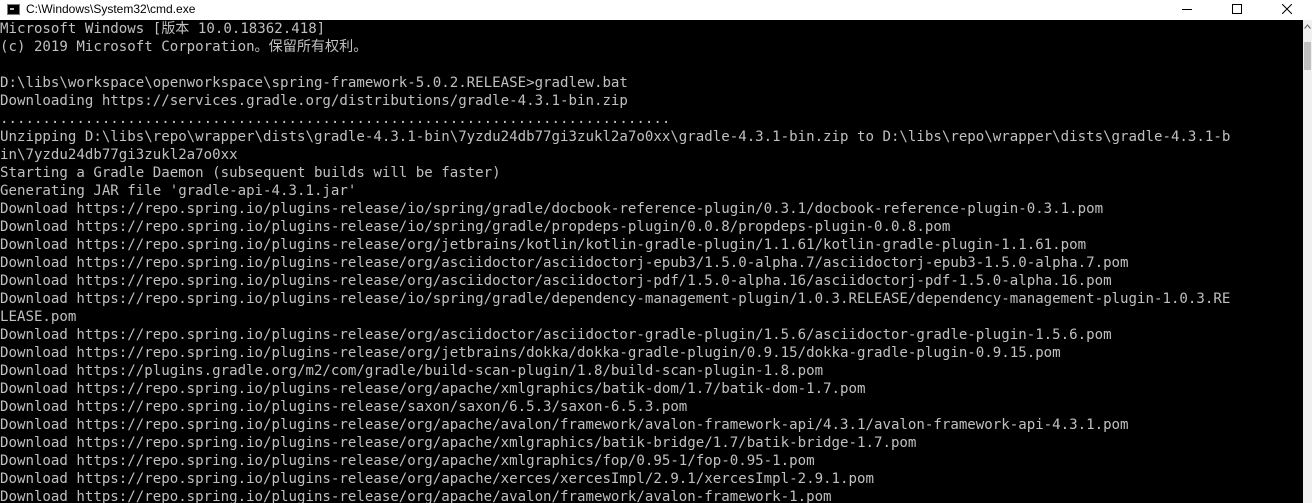 The image size is (1312, 503). I want to click on cmd-icon, so click(13, 9).